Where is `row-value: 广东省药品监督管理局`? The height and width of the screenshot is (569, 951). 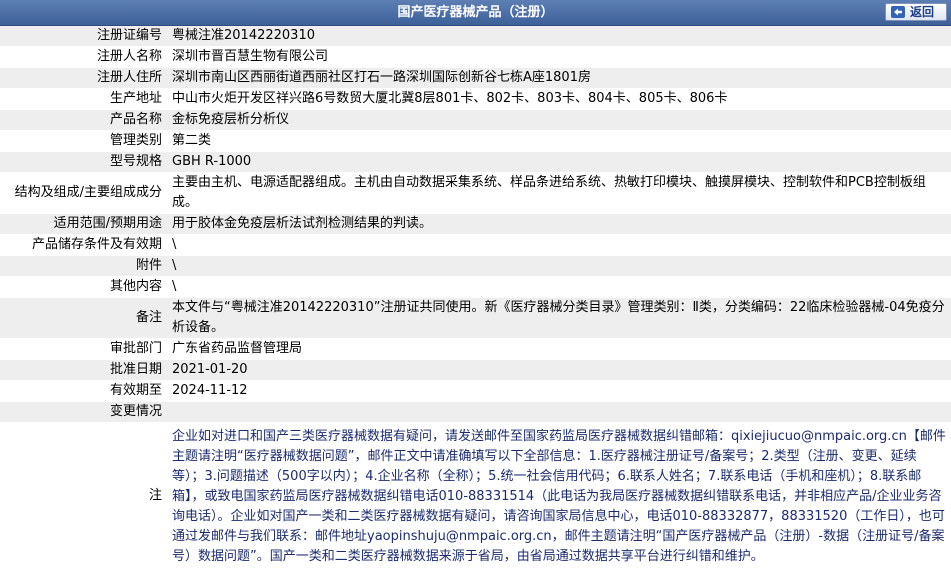
row-value: 广东省药品监督管理局 is located at coordinates (559, 349).